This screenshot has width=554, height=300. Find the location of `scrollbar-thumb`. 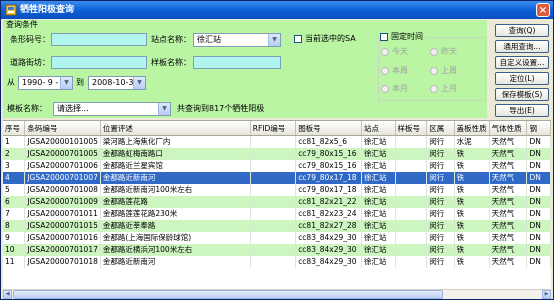

scrollbar-thumb is located at coordinates (228, 294).